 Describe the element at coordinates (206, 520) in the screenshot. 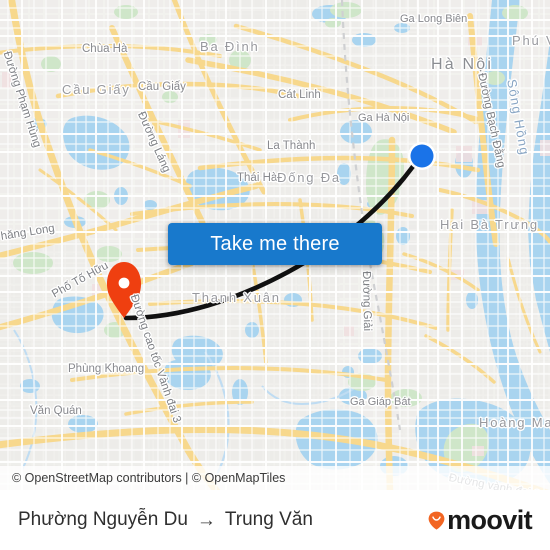

I see `arrow-right-icon: →` at that location.